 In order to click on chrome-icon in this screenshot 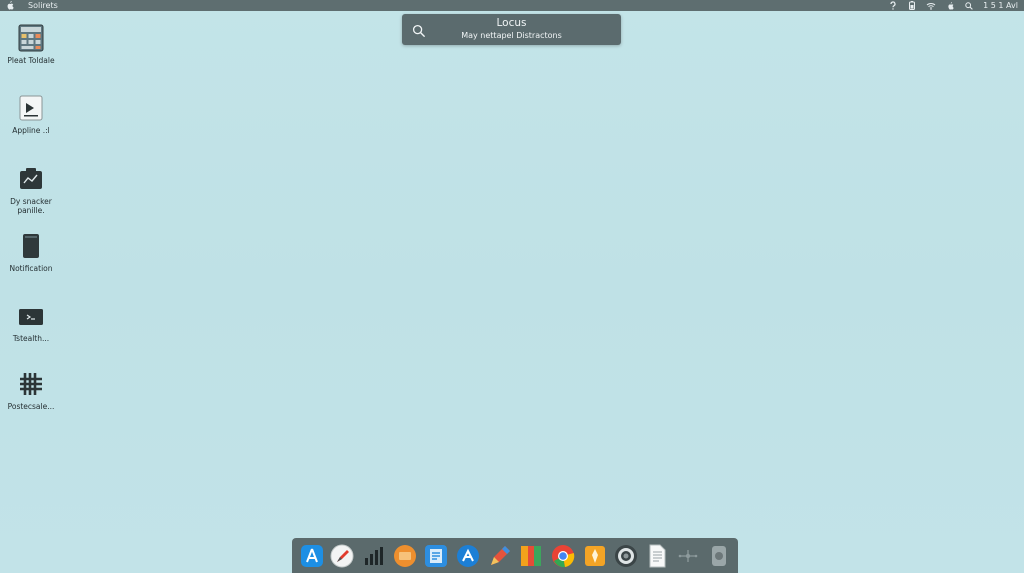, I will do `click(563, 556)`.